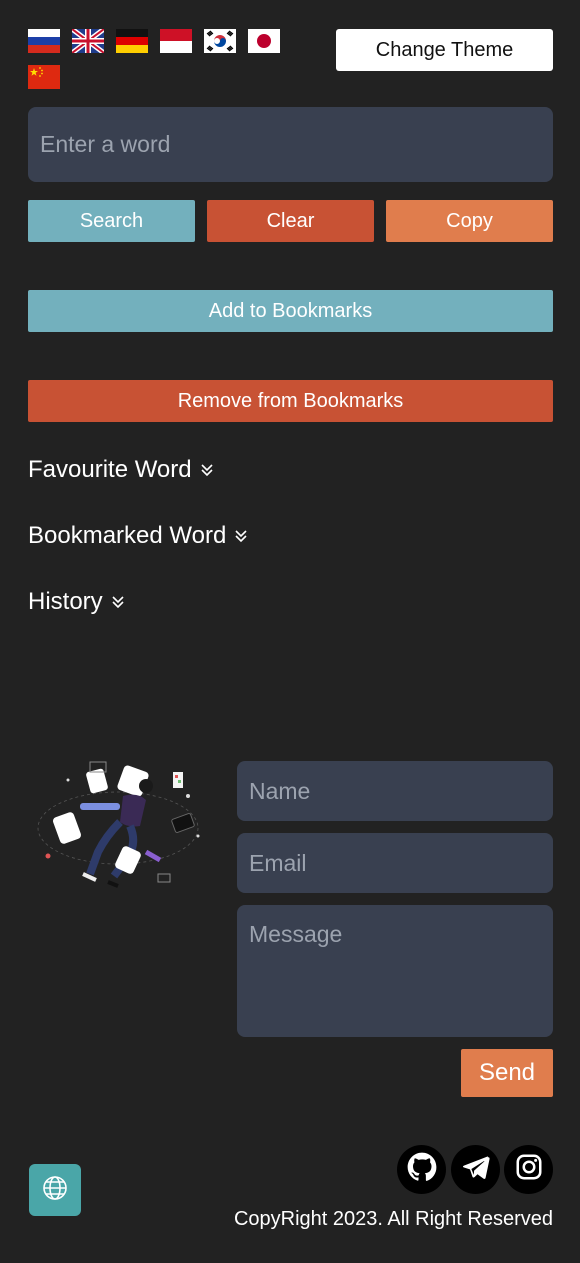 This screenshot has height=1263, width=580. Describe the element at coordinates (220, 41) in the screenshot. I see `south-korea-flag-icon` at that location.